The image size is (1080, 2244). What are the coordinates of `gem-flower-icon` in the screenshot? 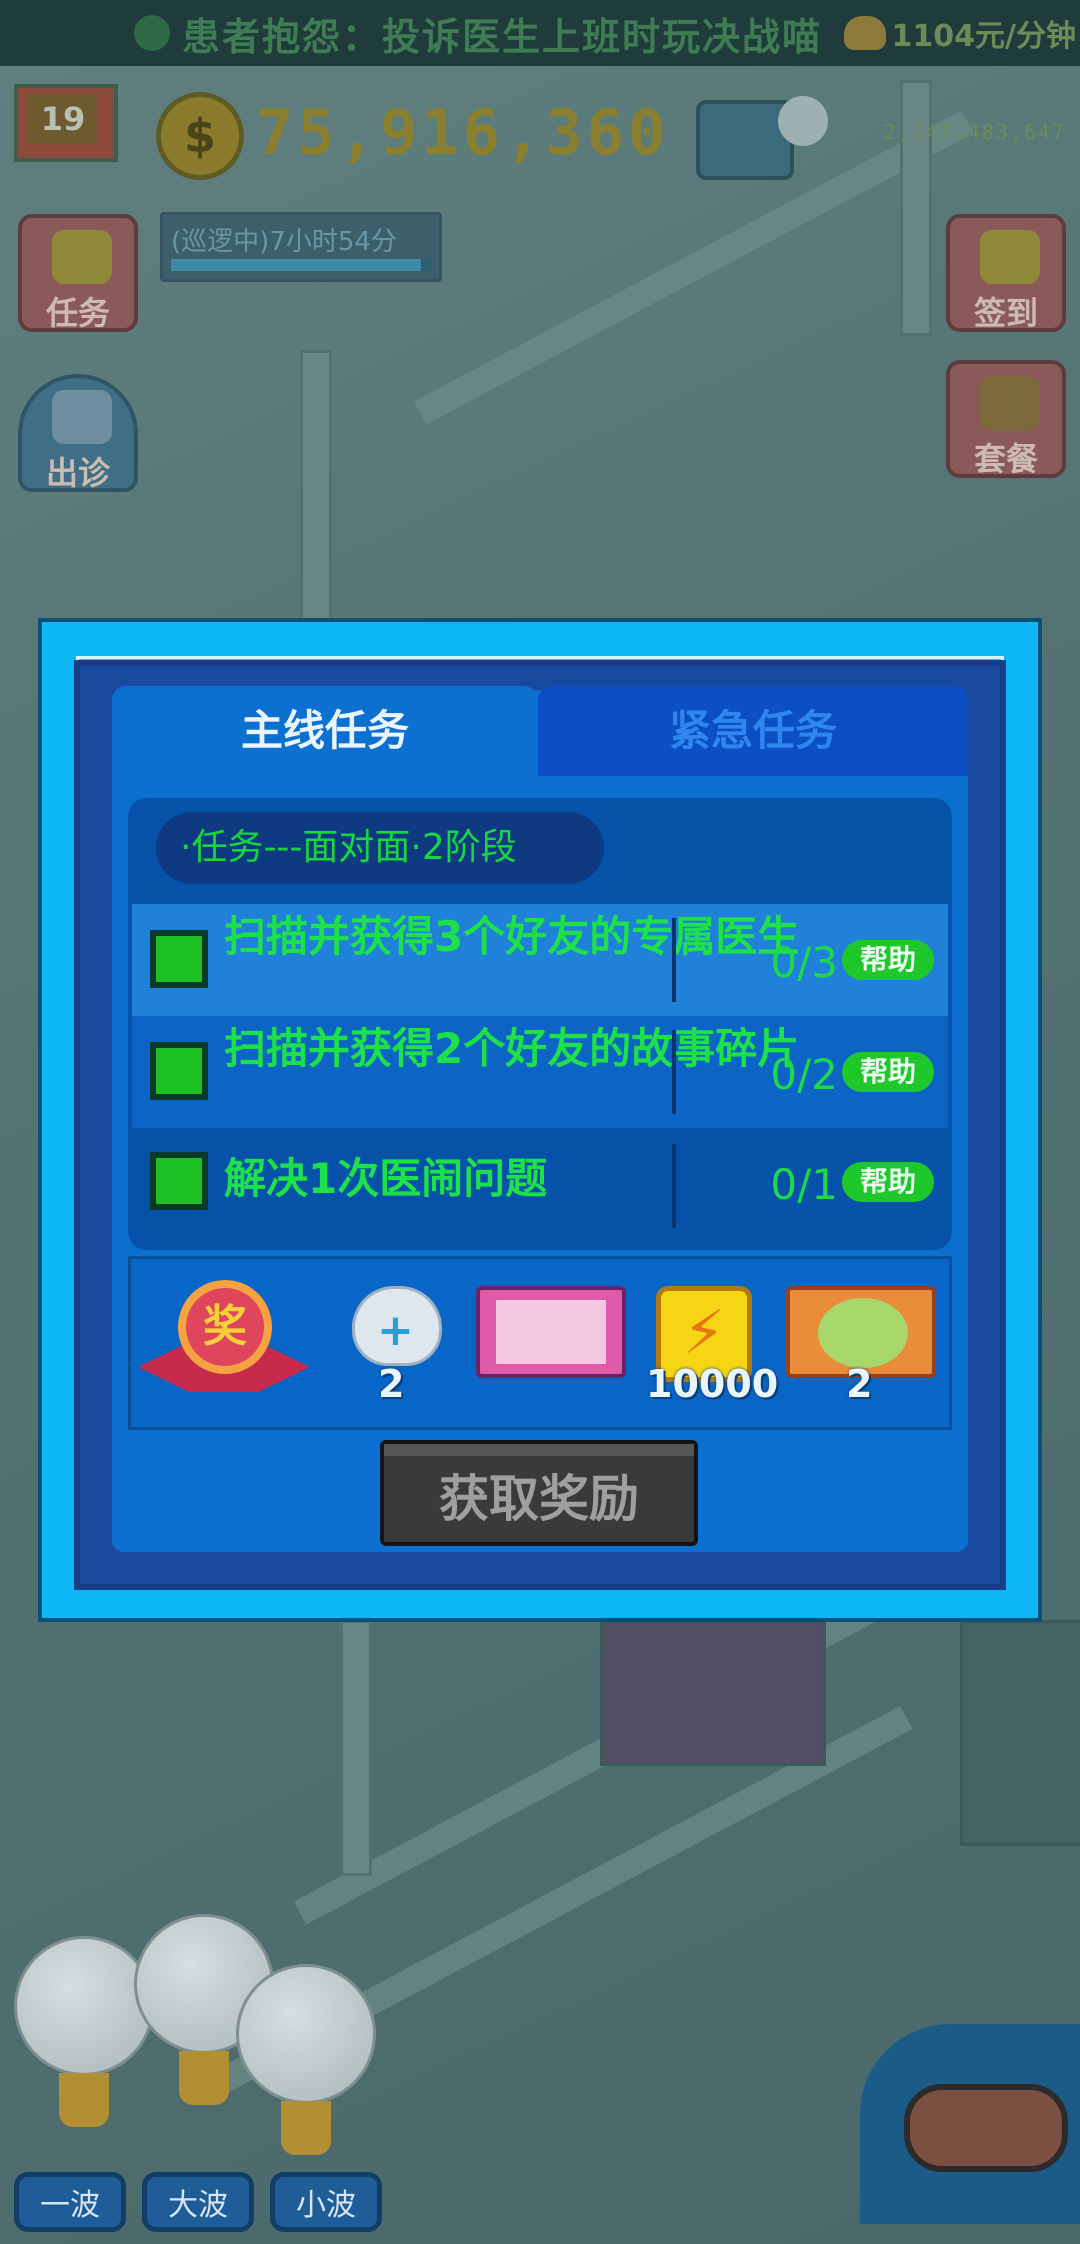 It's located at (803, 121).